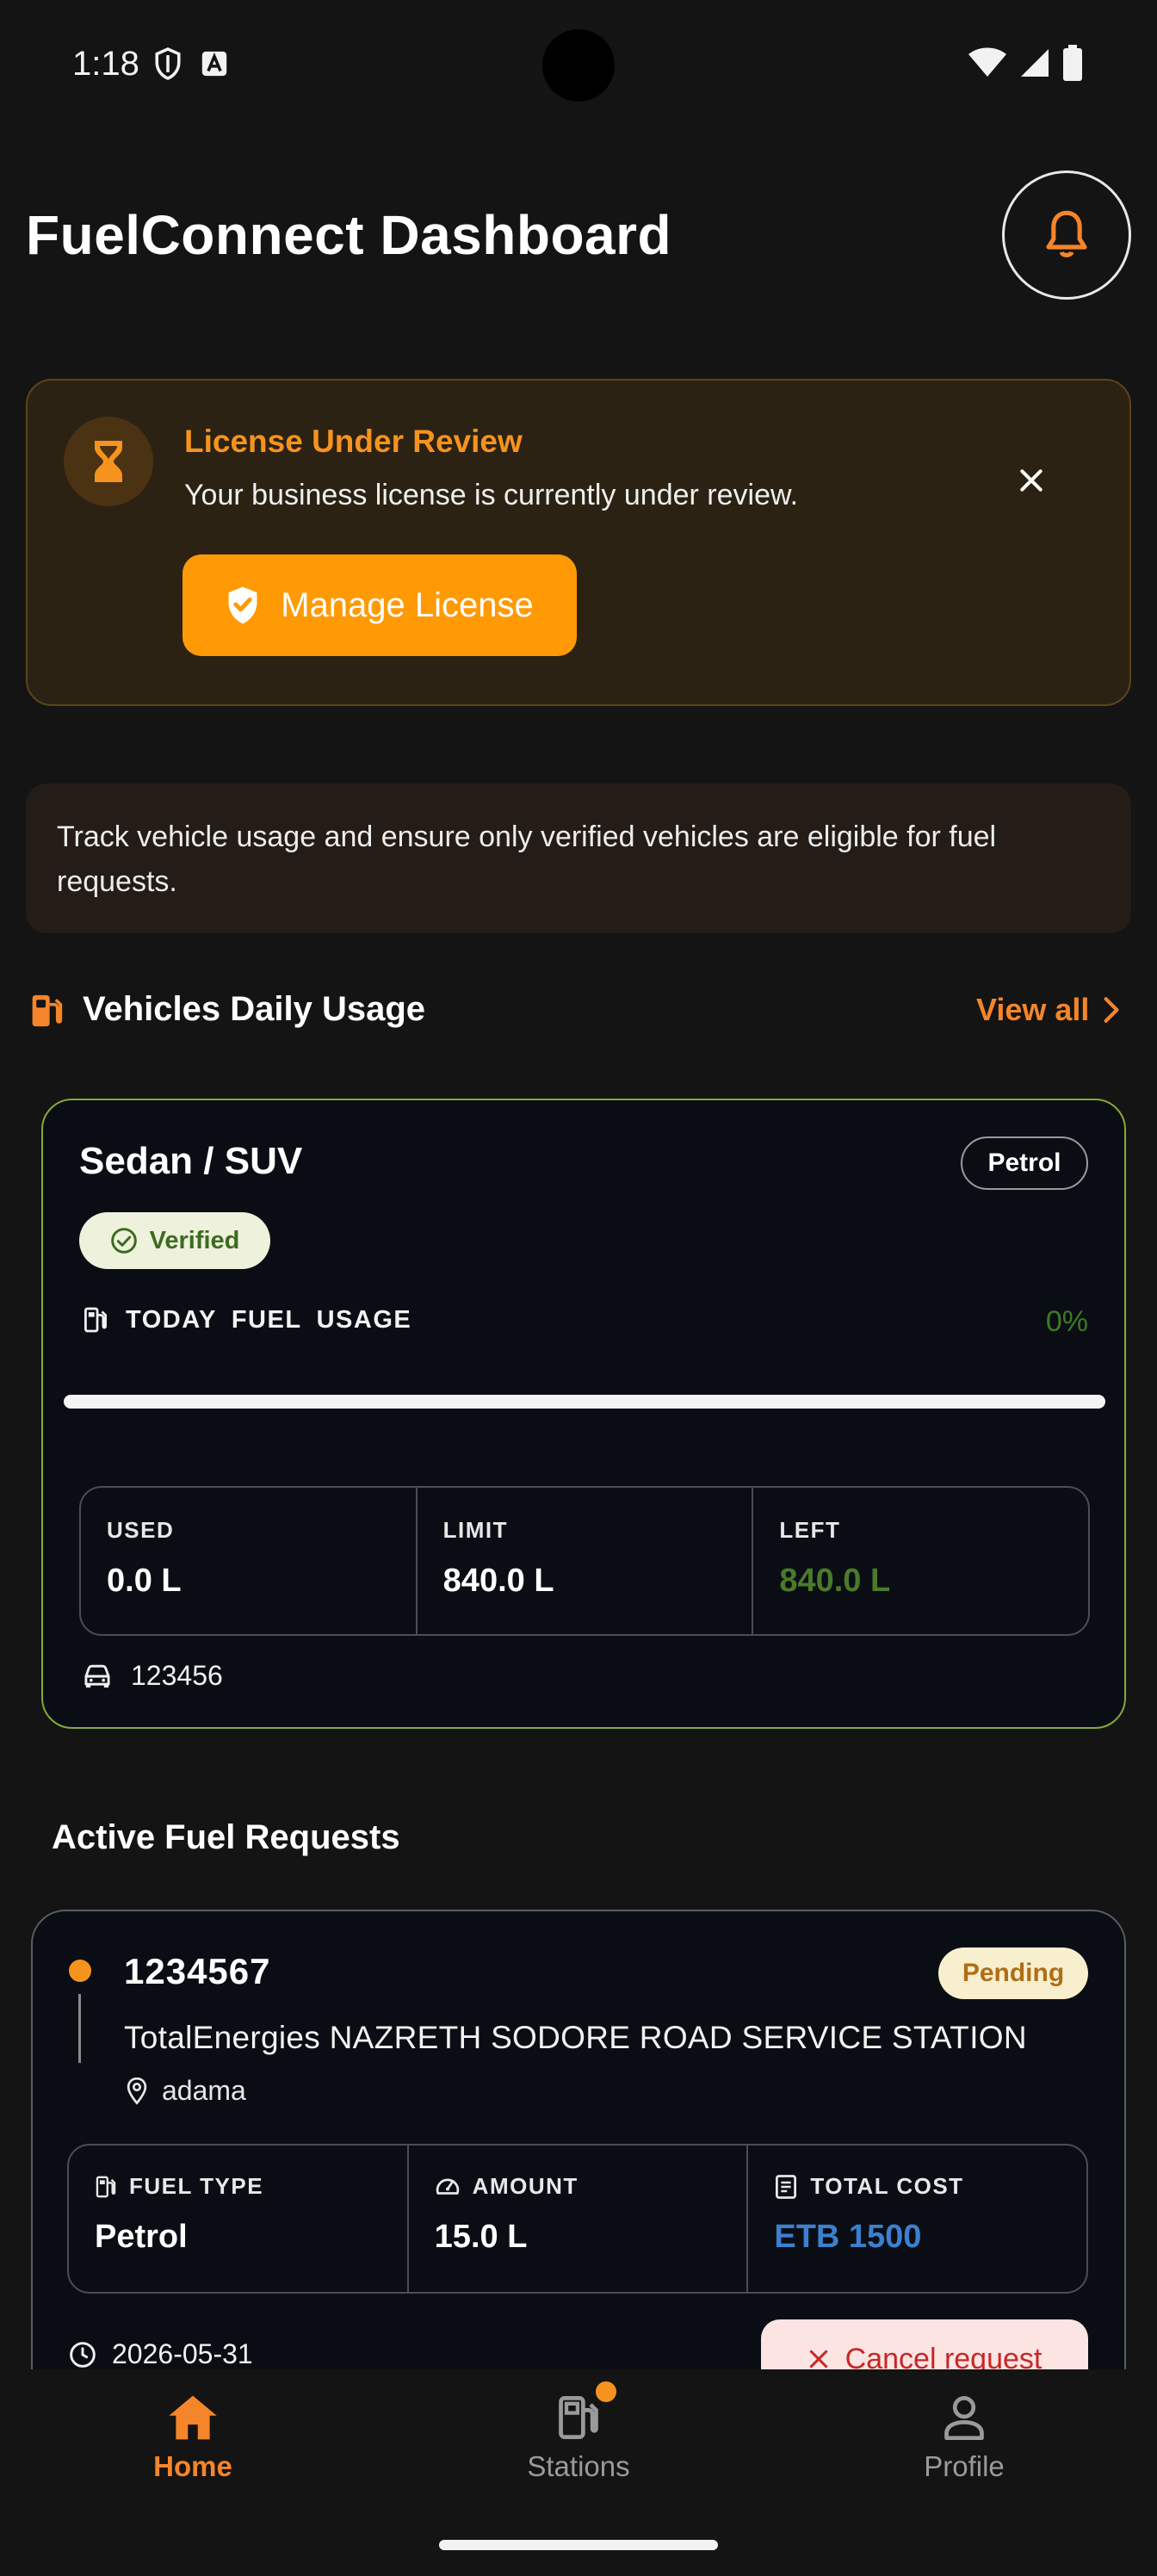  I want to click on stat-used: USED 0.0 L, so click(249, 1561).